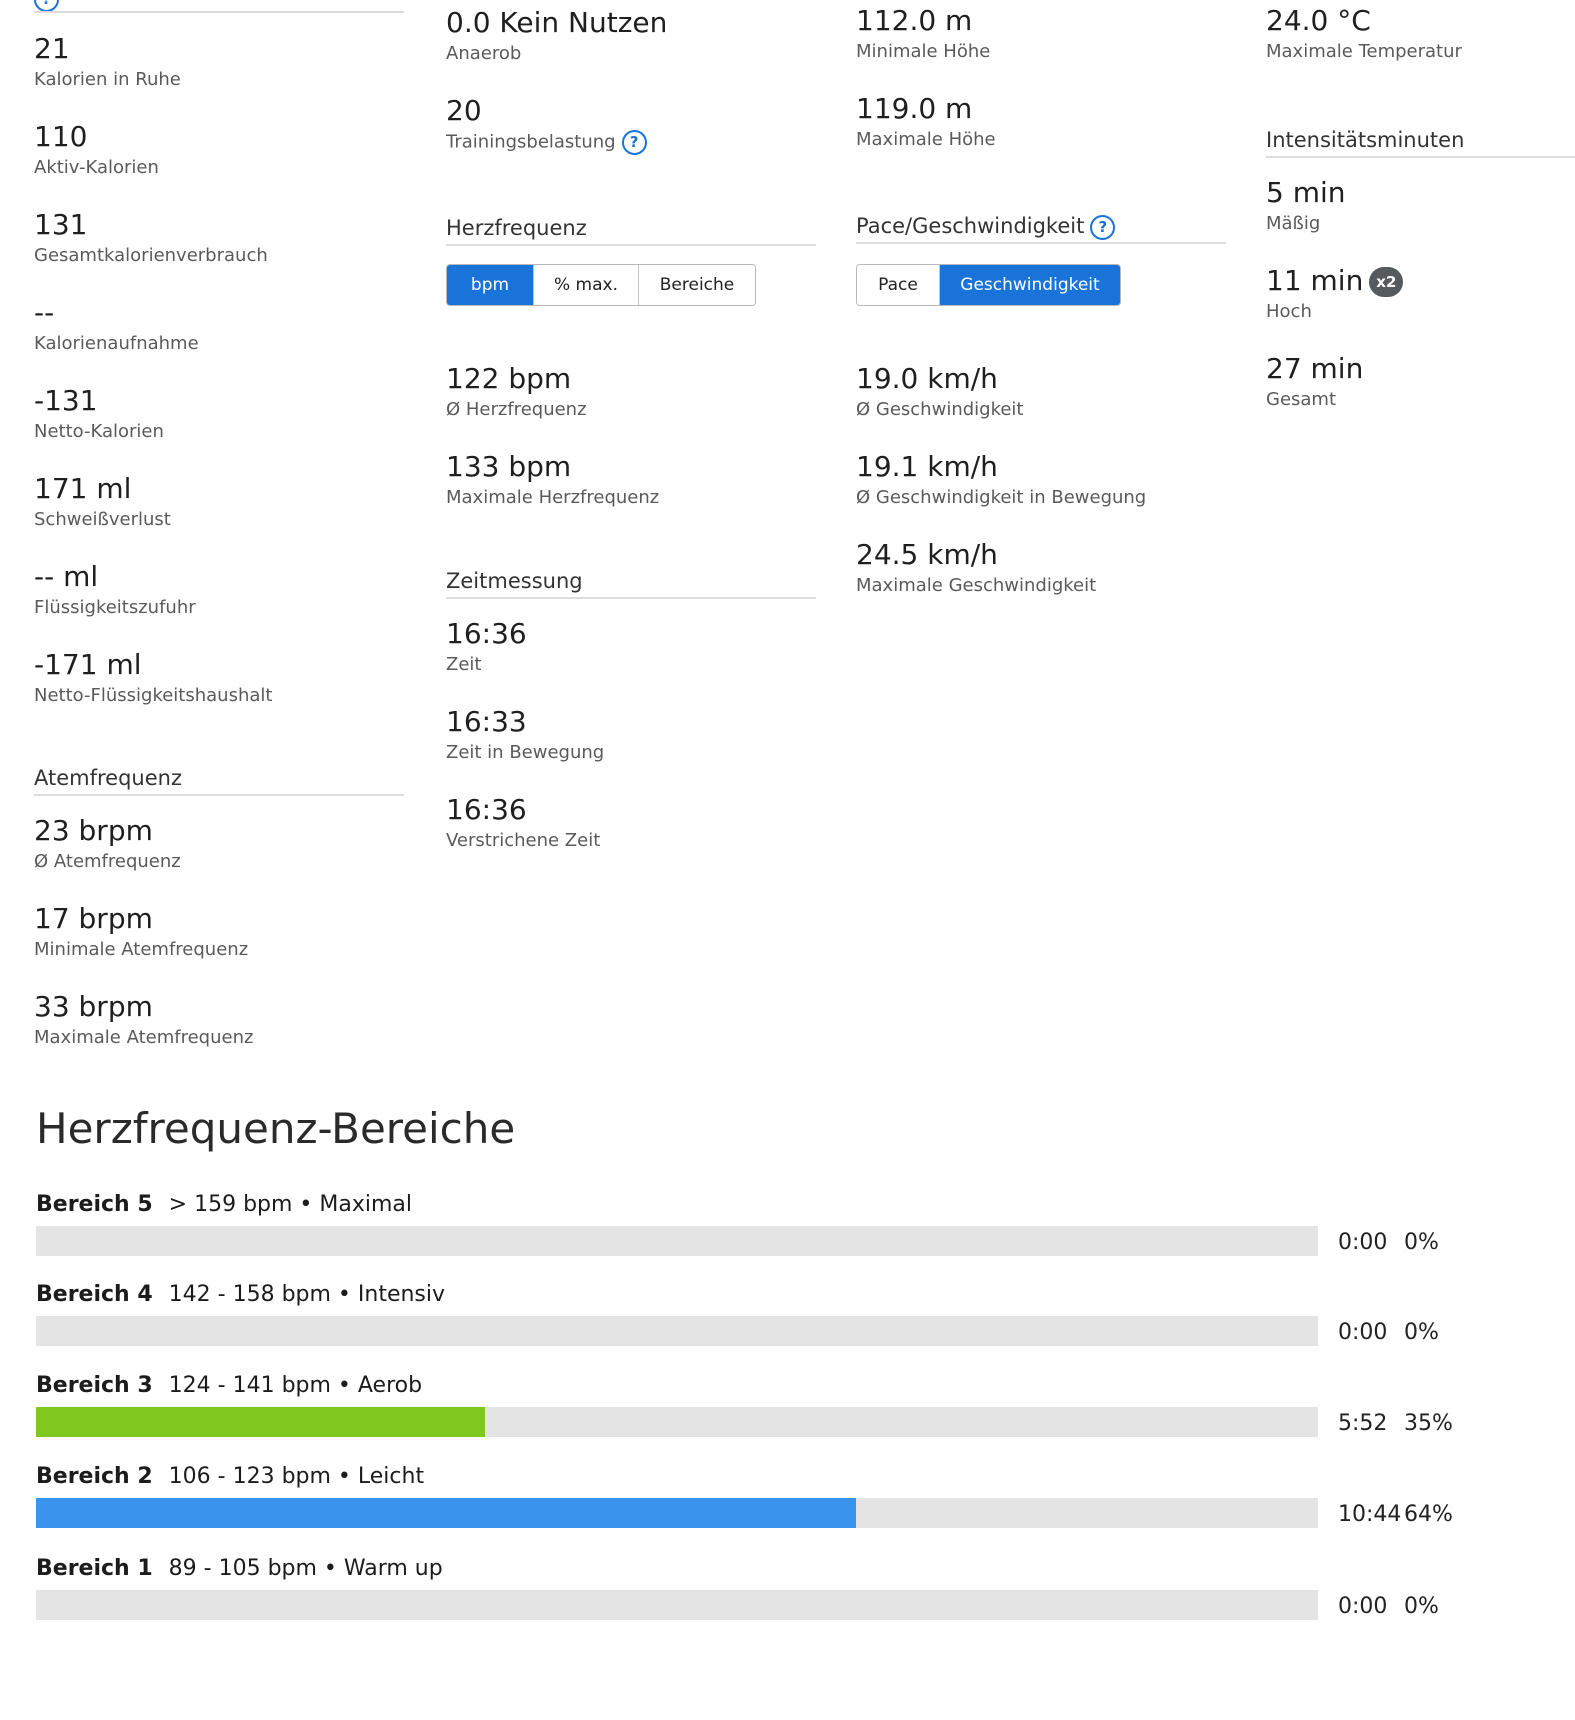 The width and height of the screenshot is (1575, 1720). I want to click on zone-header: Bereich 3 124 - 141 bpm • Aerob, so click(751, 1386).